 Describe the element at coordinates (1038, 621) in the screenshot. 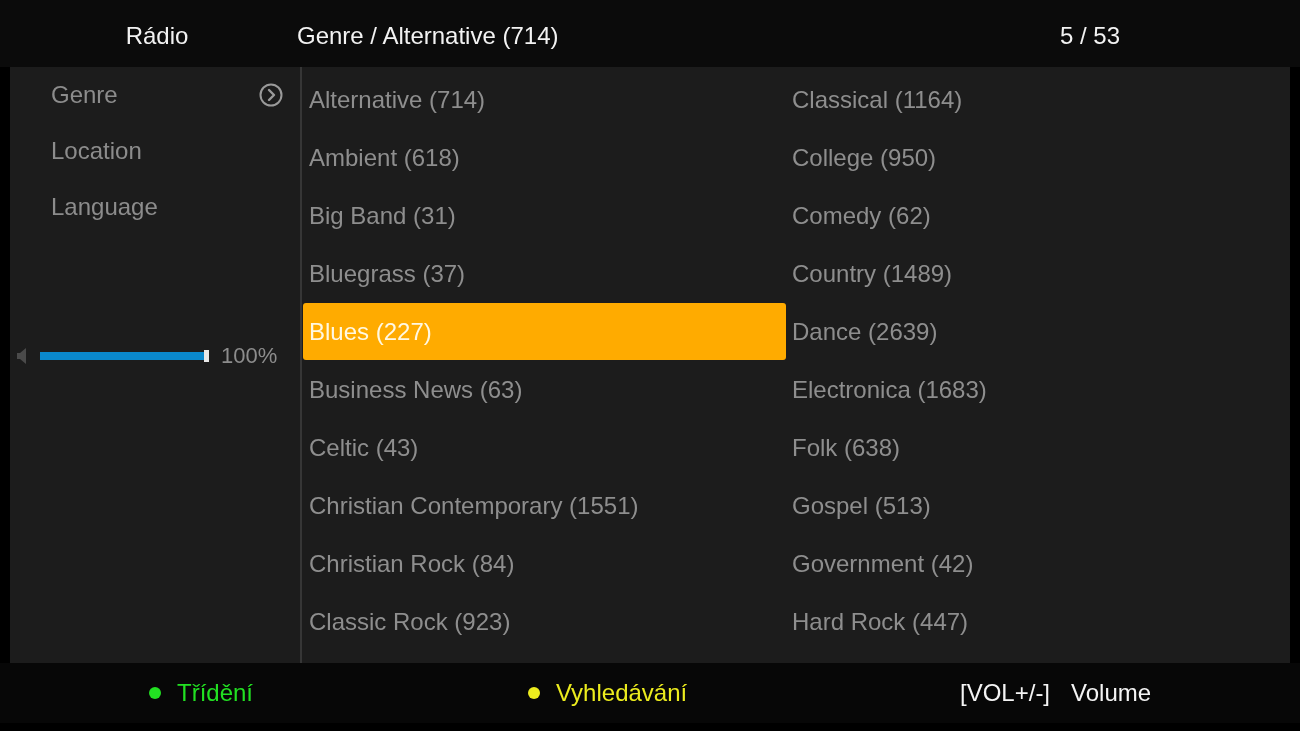

I see `directory-item: Hard Rock (447)` at that location.